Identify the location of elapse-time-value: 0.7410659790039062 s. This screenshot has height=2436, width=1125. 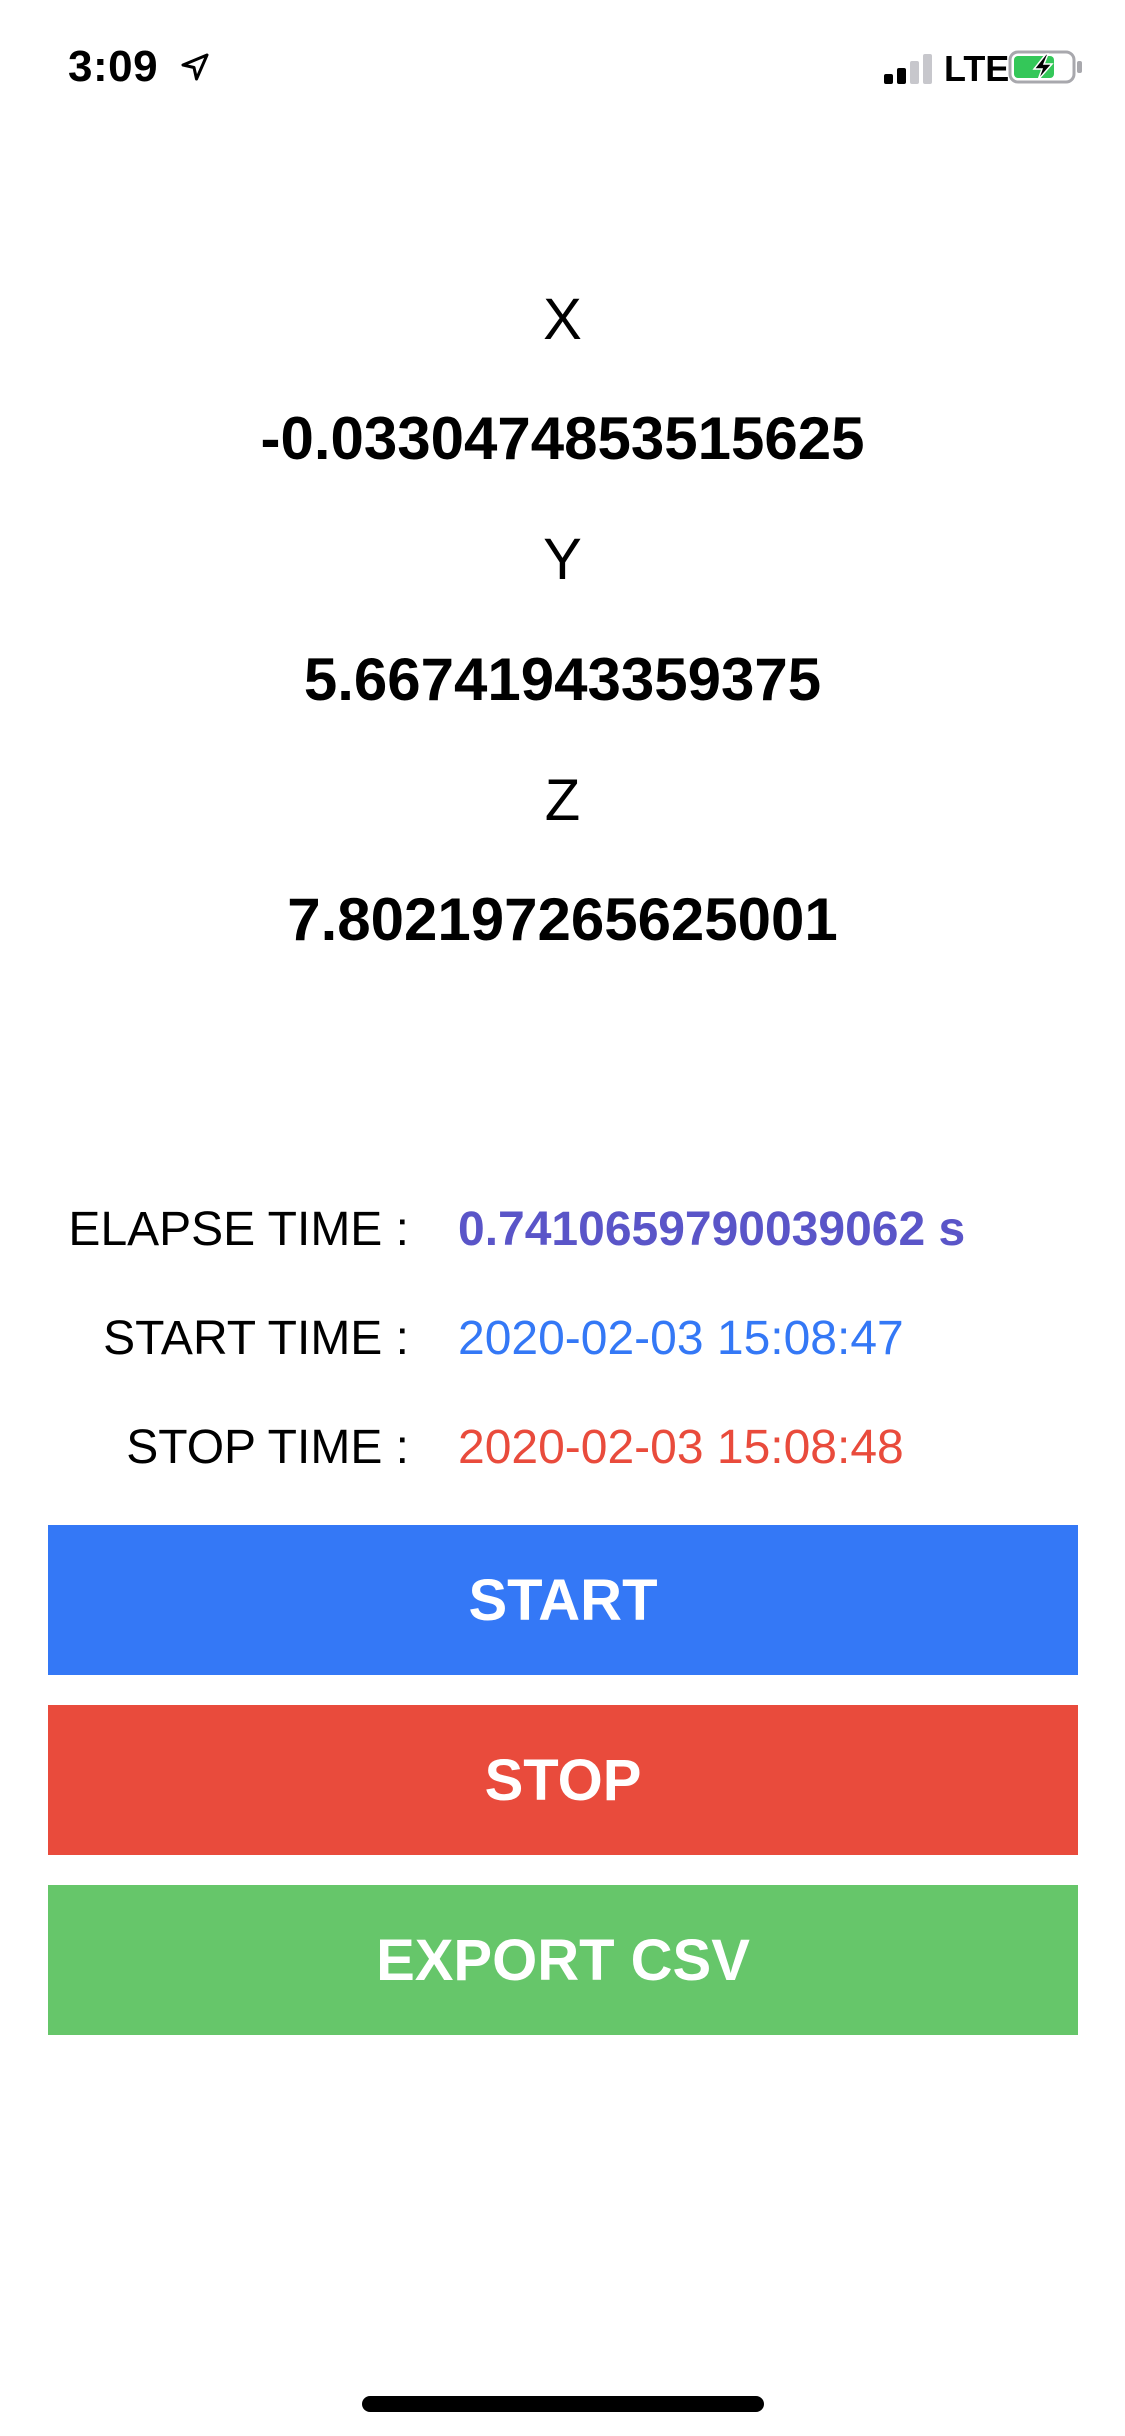
(712, 1229).